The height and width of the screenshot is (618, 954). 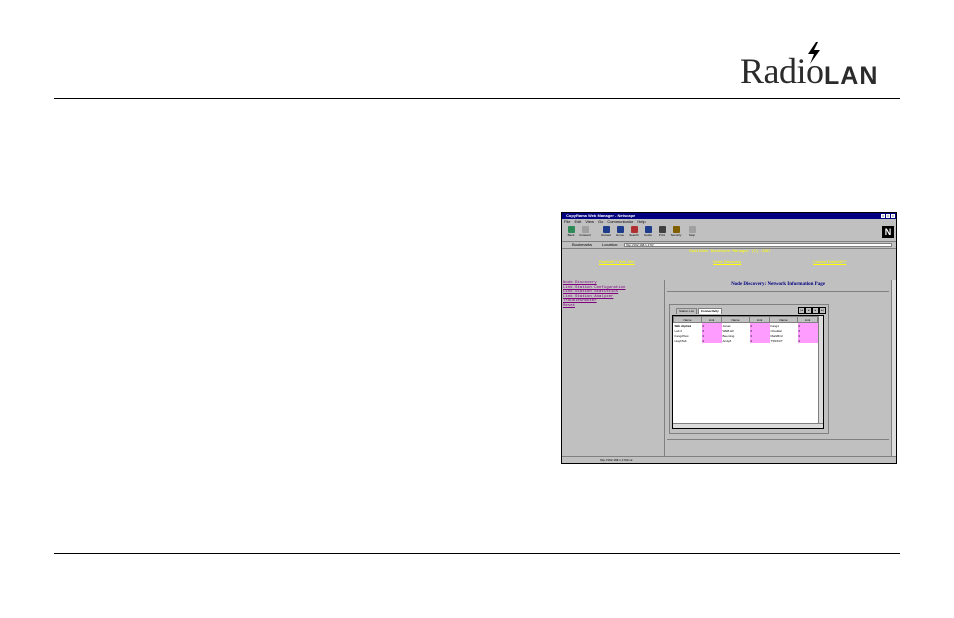 I want to click on close-icon, so click(x=893, y=216).